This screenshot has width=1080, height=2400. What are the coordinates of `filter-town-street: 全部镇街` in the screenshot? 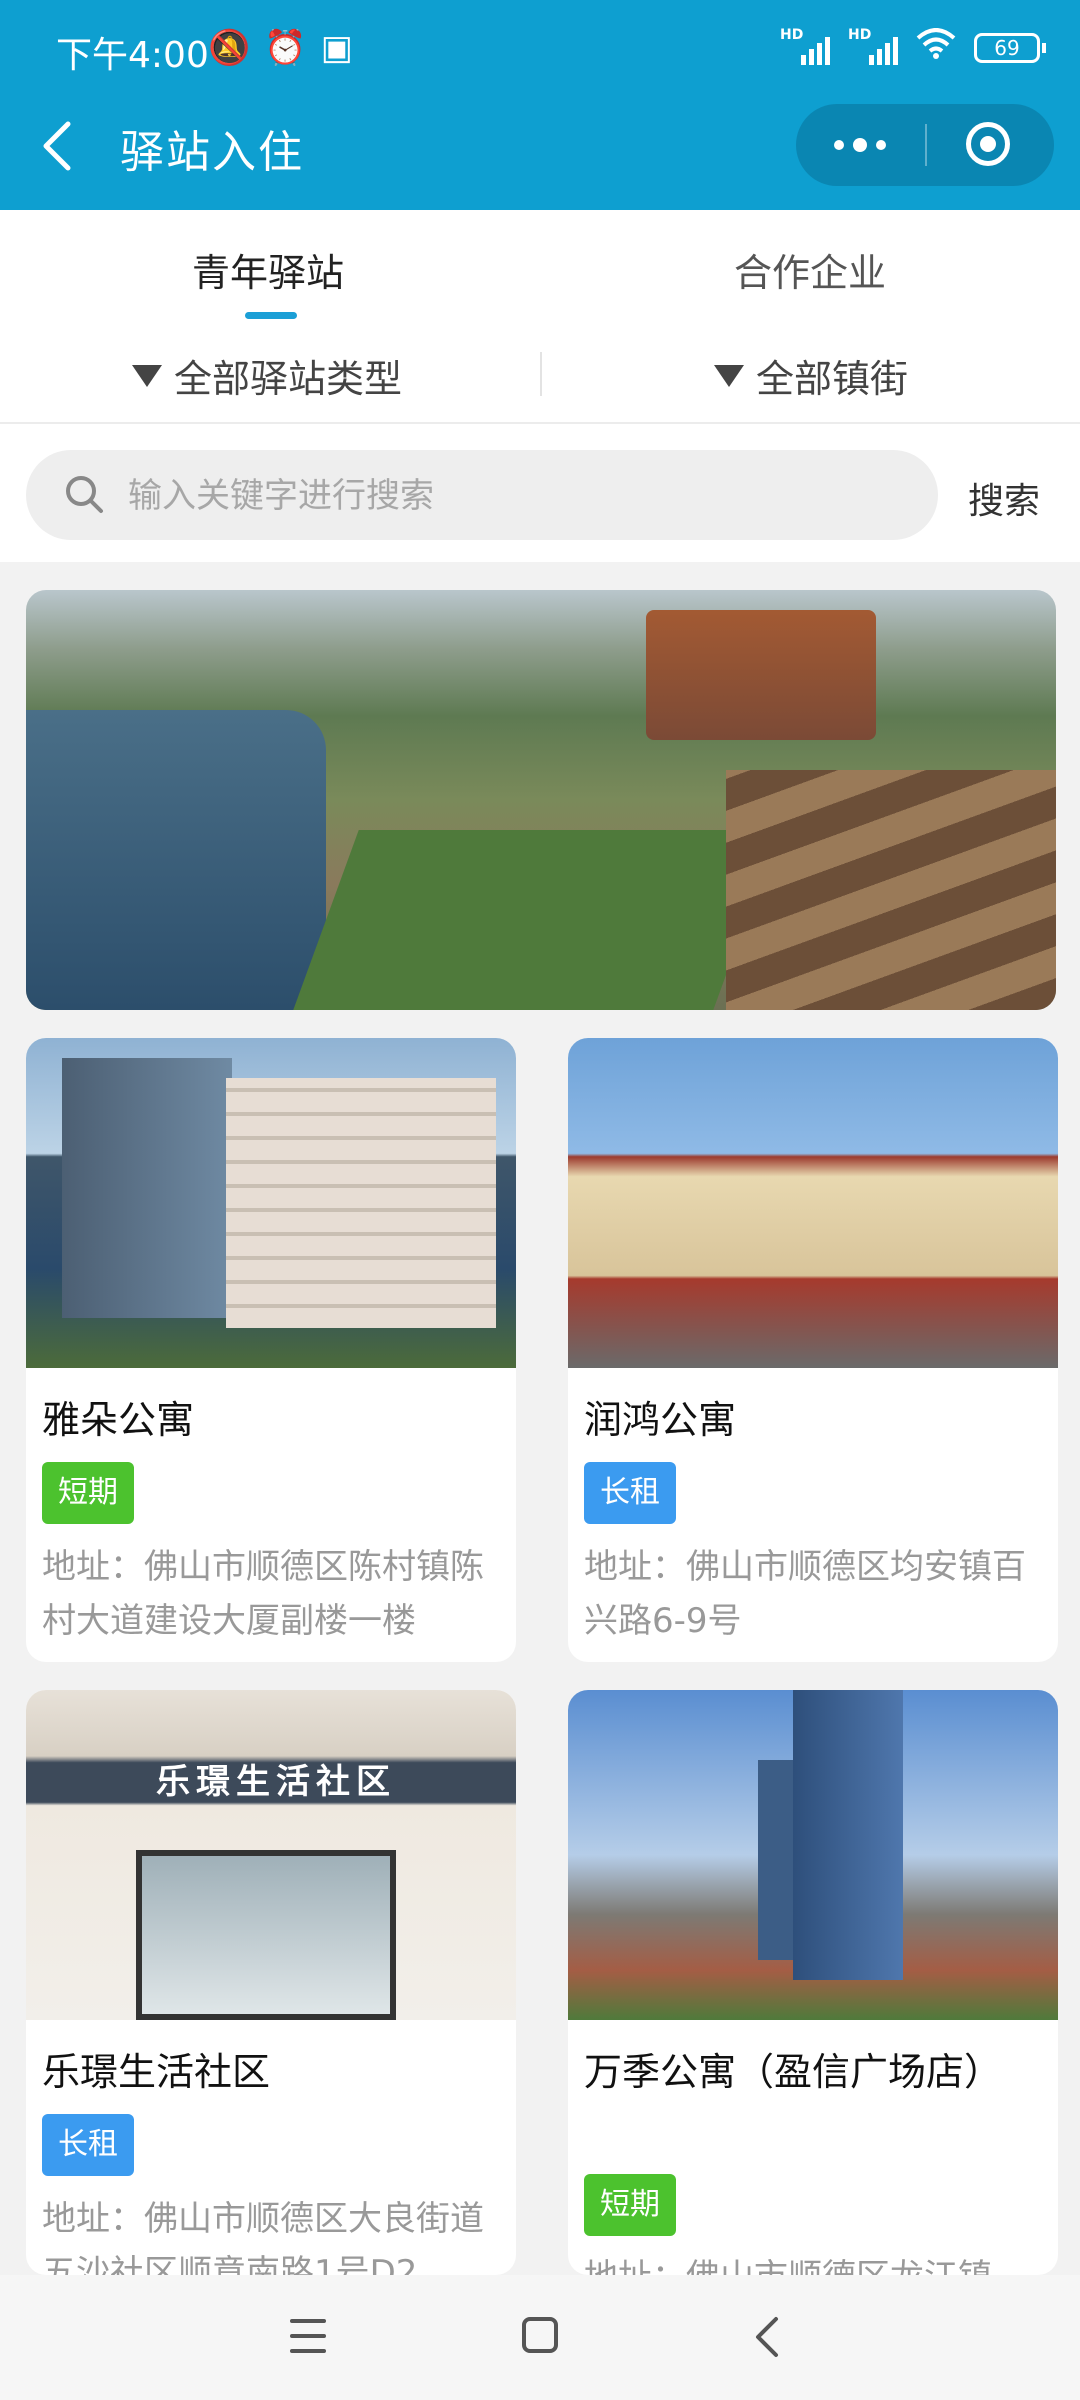 It's located at (811, 375).